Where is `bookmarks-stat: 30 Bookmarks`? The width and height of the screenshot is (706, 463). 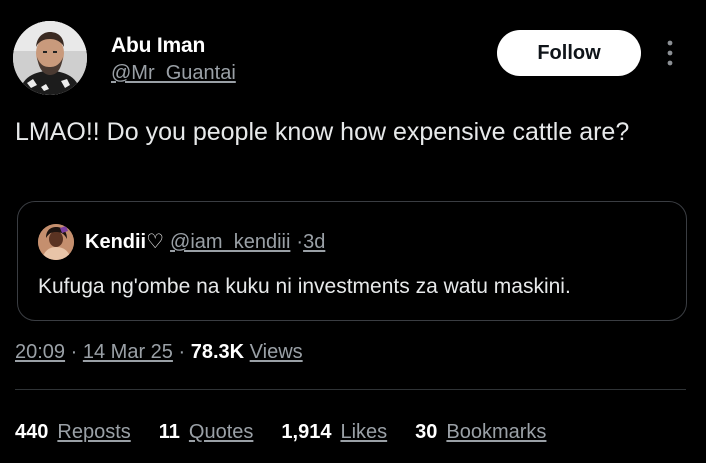
bookmarks-stat: 30 Bookmarks is located at coordinates (480, 432).